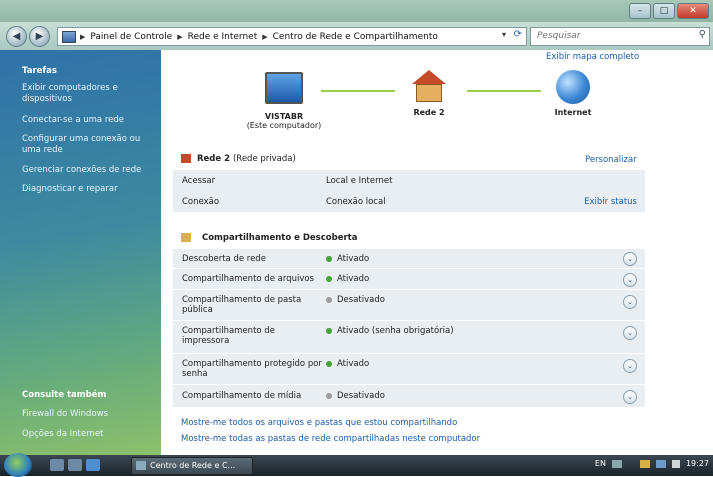 This screenshot has height=477, width=713. Describe the element at coordinates (640, 11) in the screenshot. I see `minimize-button: –` at that location.